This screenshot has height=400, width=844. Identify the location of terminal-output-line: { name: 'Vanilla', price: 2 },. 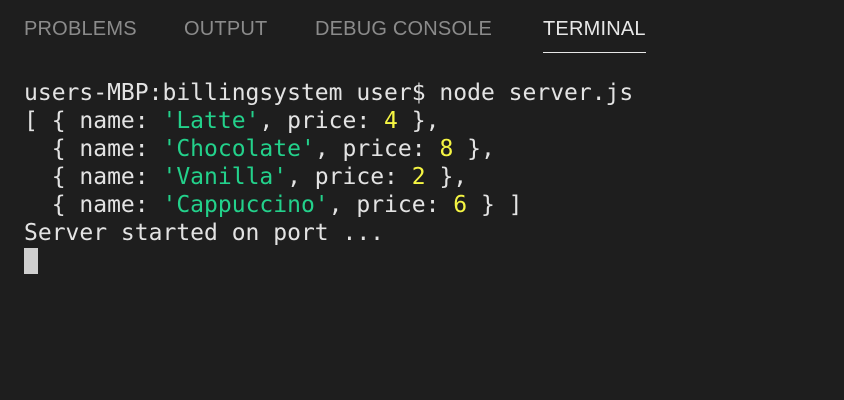
(424, 177).